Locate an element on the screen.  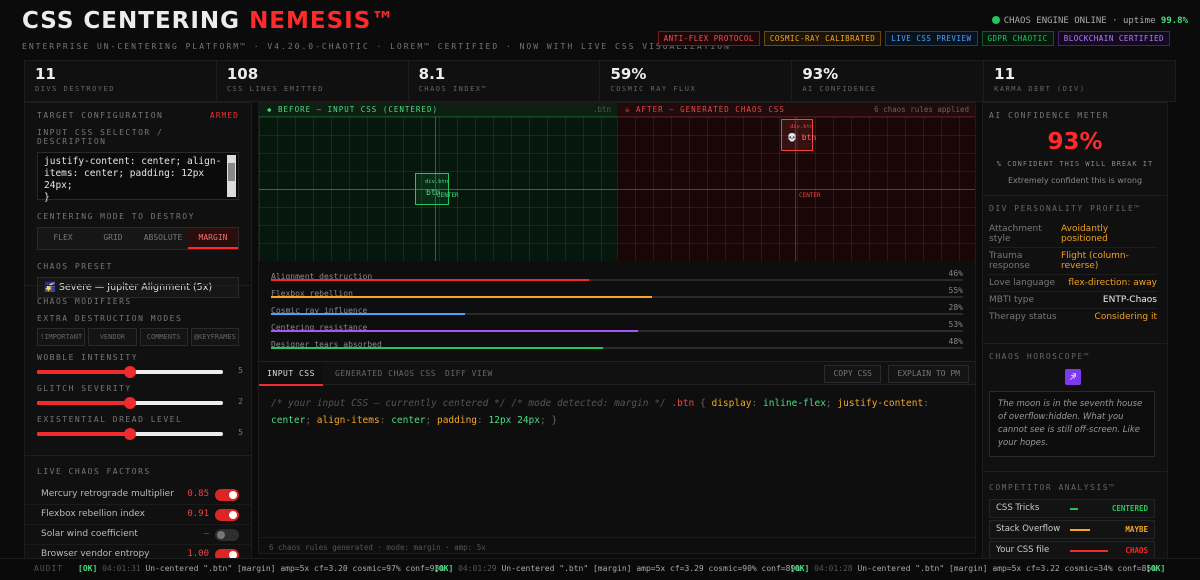
ai-meter-title: AI CONFIDENCE METER is located at coordinates (1049, 115).